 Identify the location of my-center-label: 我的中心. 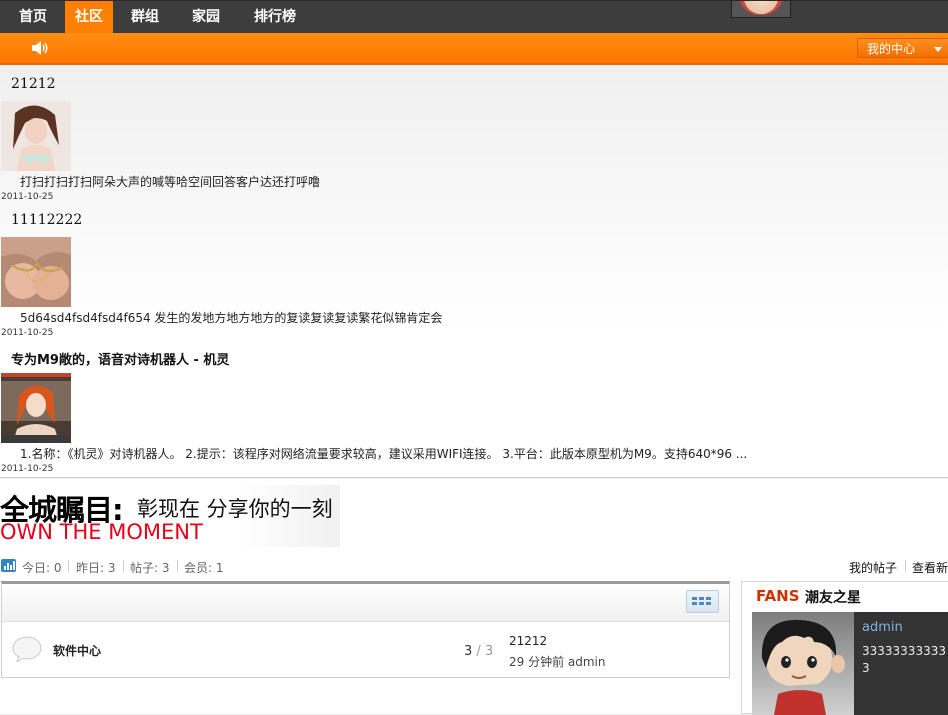
(891, 49).